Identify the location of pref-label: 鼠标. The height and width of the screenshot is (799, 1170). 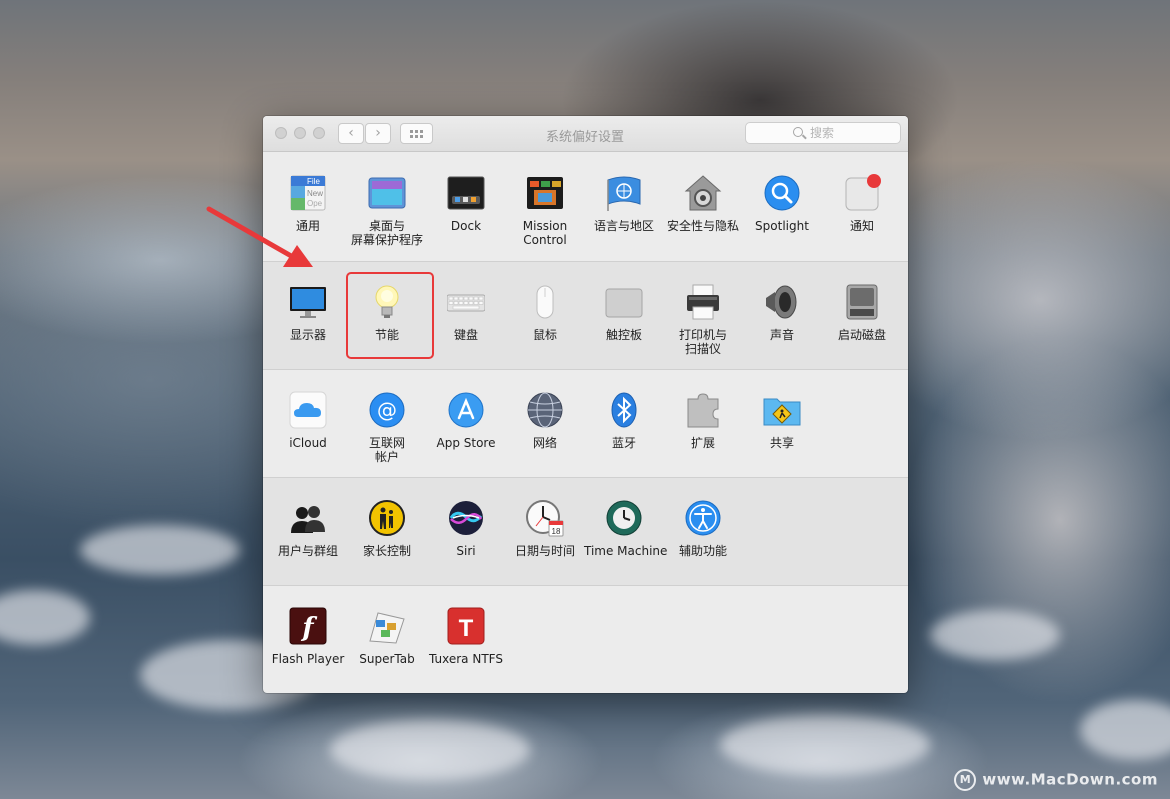
(544, 335).